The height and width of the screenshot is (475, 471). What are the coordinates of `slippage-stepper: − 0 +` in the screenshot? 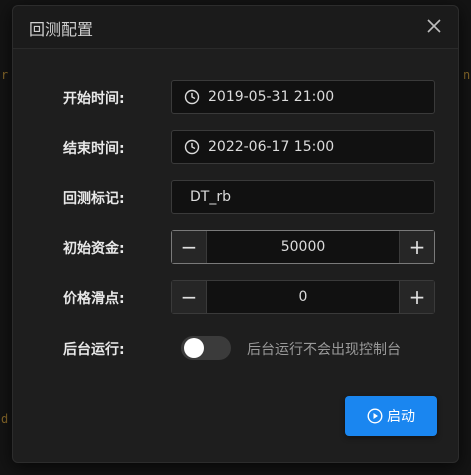 It's located at (303, 297).